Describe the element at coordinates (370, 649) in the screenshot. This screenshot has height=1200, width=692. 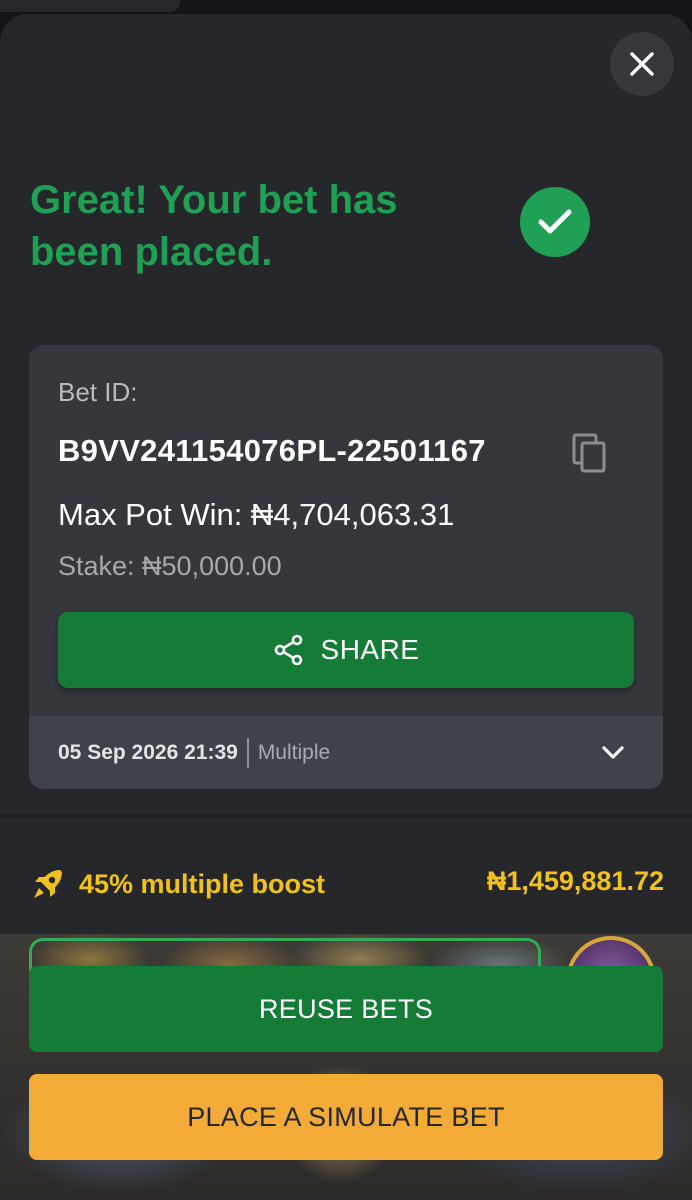
I see `share-label: SHARE` at that location.